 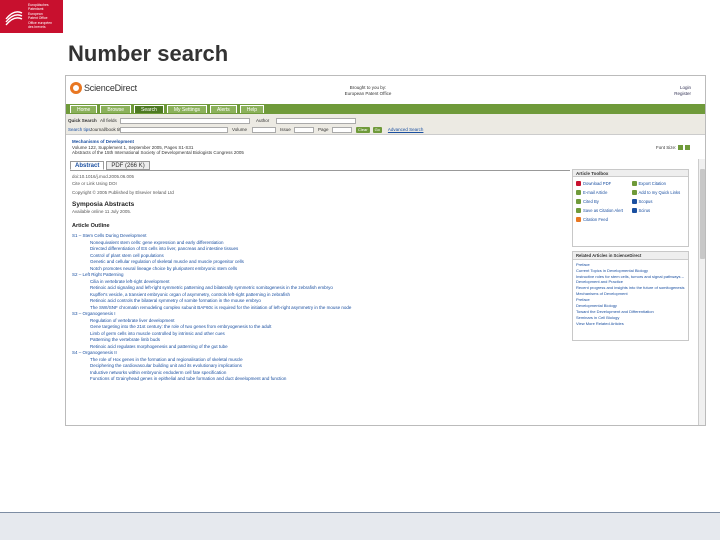 I want to click on toolbox-item-label: Save as Citation Alert, so click(x=603, y=210).